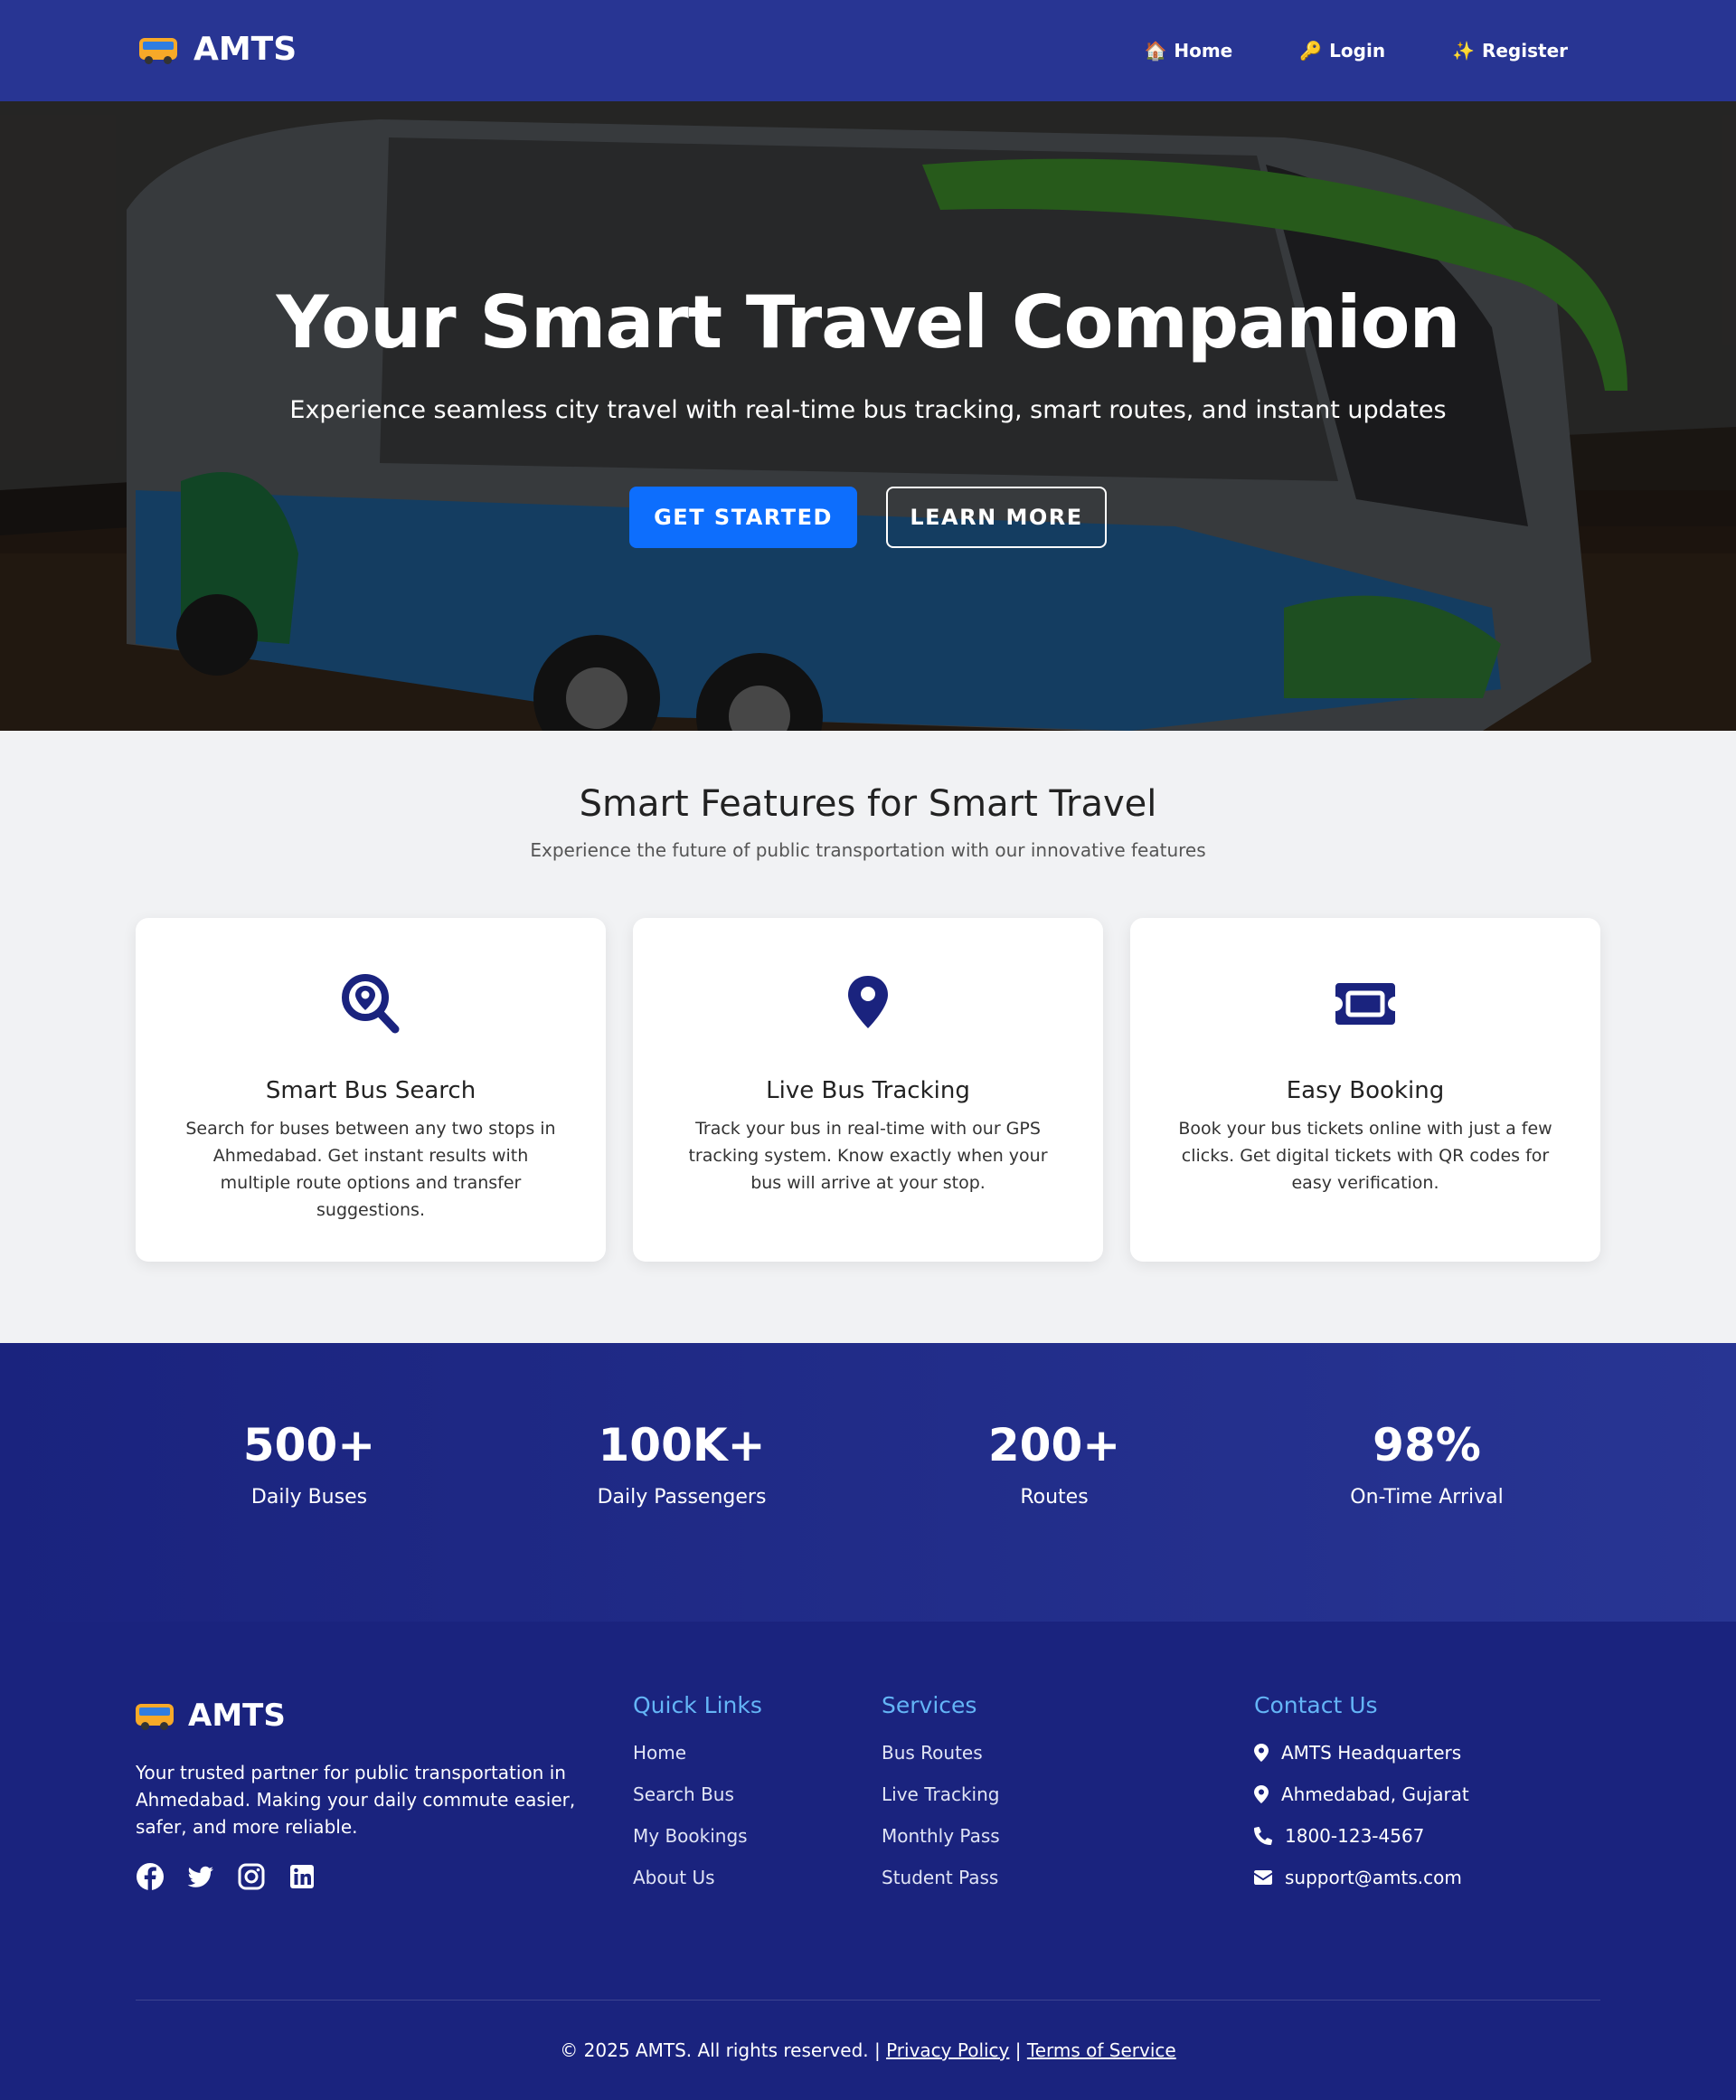 The image size is (1736, 2100). Describe the element at coordinates (941, 1887) in the screenshot. I see `footer-link-student-pass: Student Pass` at that location.